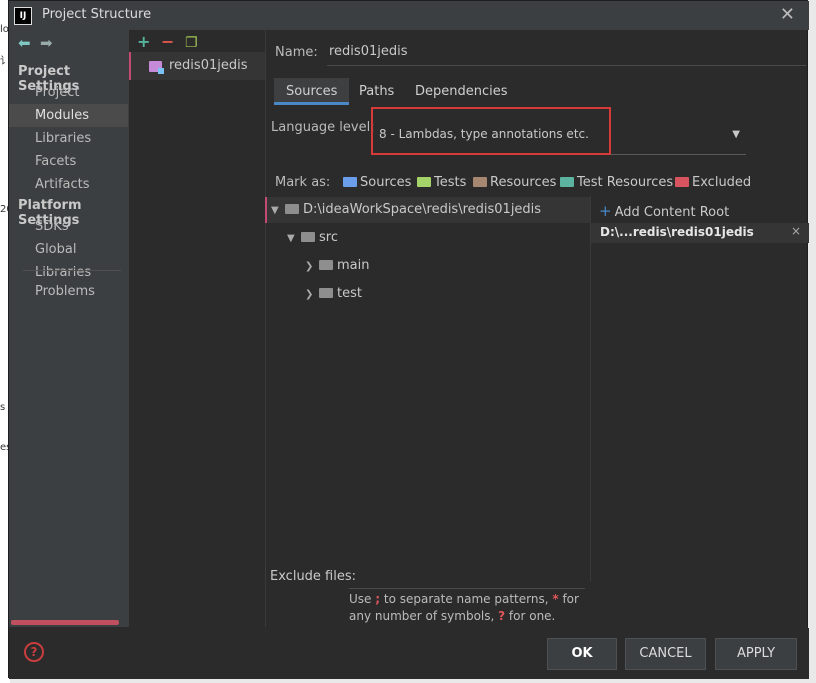 This screenshot has height=683, width=816. I want to click on back-arrow-icon: ⬅, so click(29, 43).